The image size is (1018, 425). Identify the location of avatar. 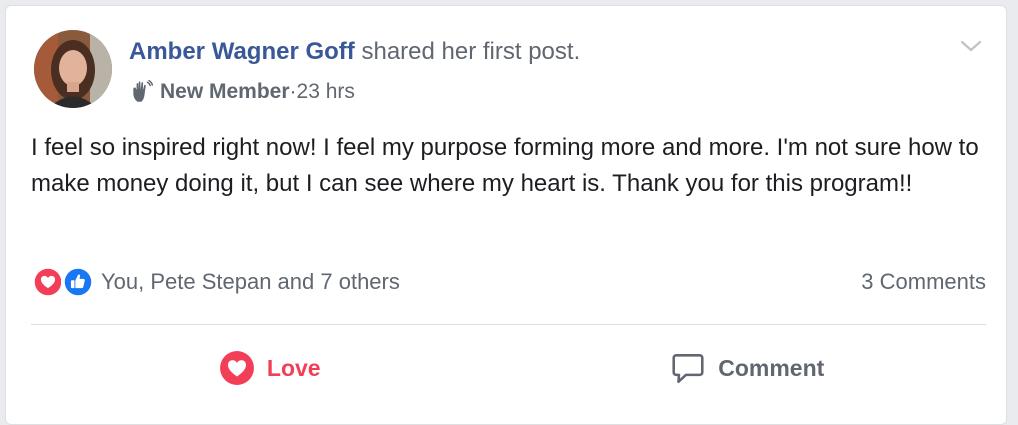
(73, 69).